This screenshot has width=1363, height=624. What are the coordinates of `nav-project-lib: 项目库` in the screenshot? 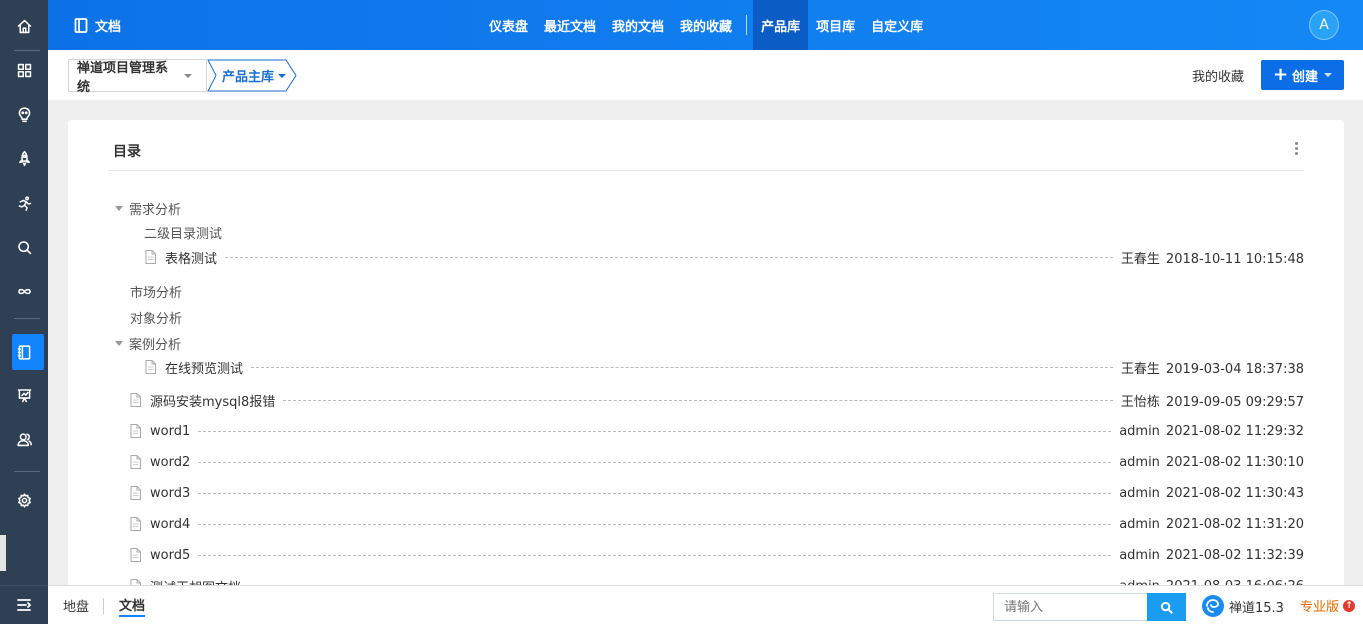 It's located at (835, 25).